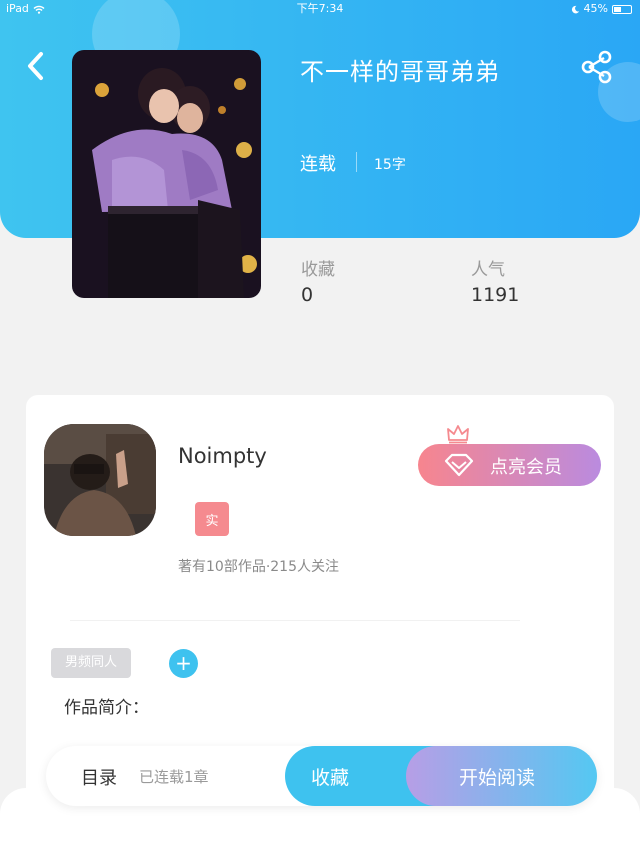 This screenshot has height=853, width=640. Describe the element at coordinates (99, 777) in the screenshot. I see `toc-button: 目录` at that location.